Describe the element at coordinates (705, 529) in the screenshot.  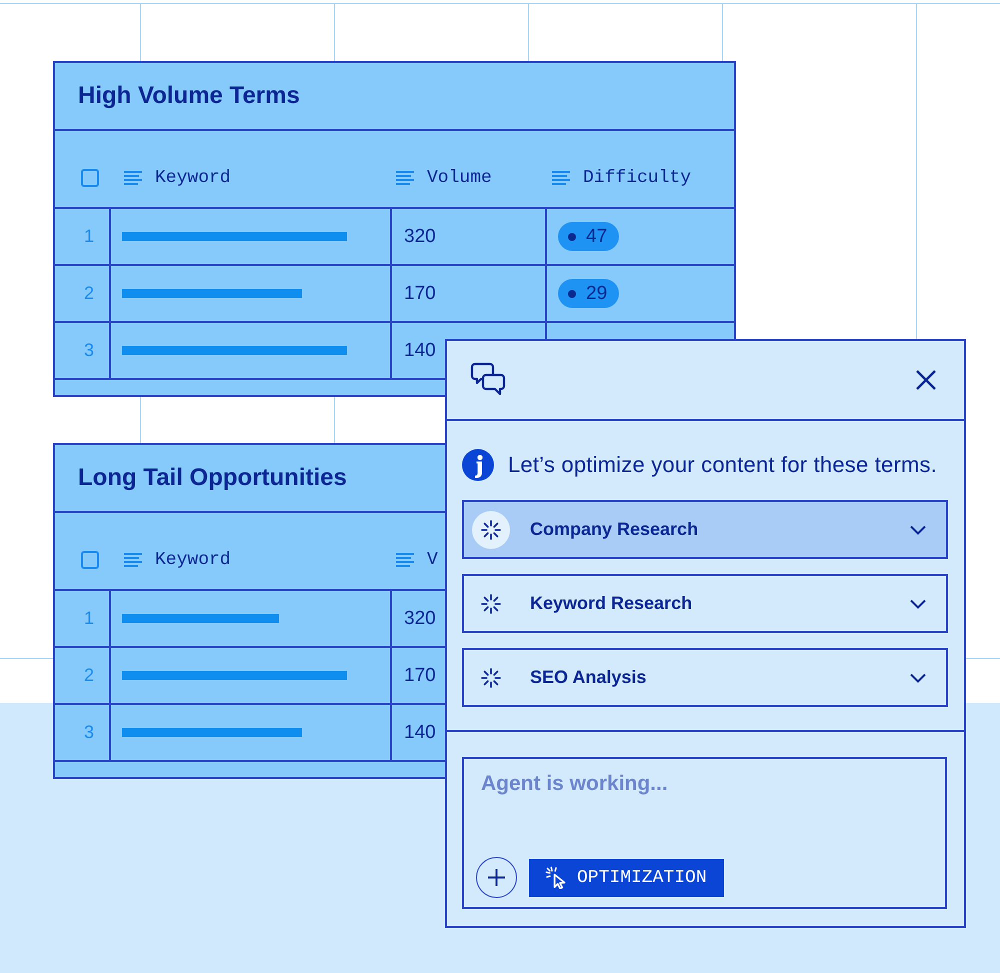
I see `accordion-item: Company Research` at that location.